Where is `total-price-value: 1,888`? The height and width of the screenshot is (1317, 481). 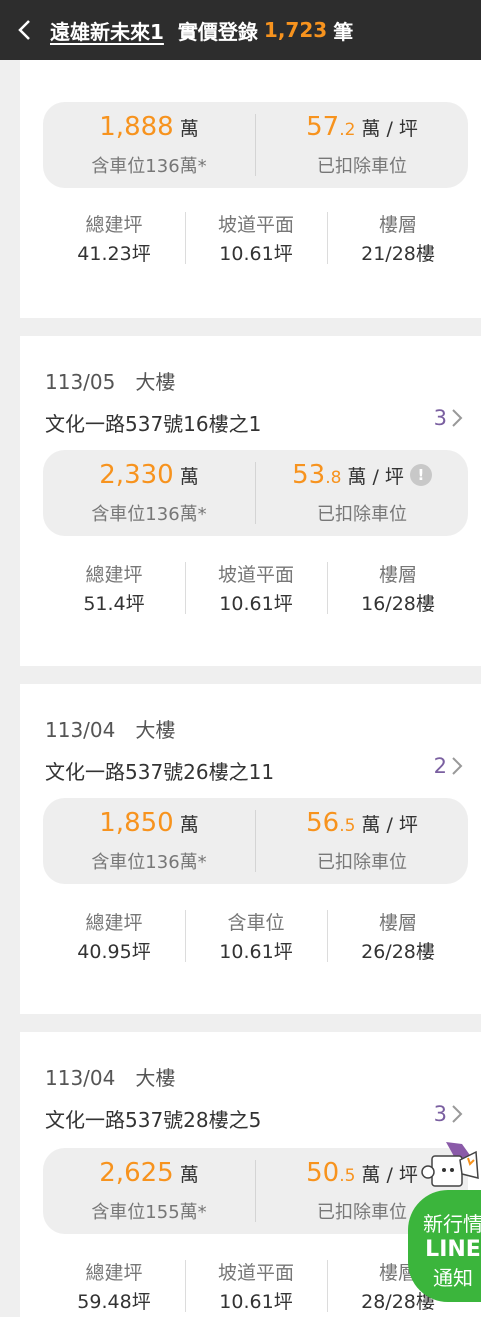
total-price-value: 1,888 is located at coordinates (136, 127).